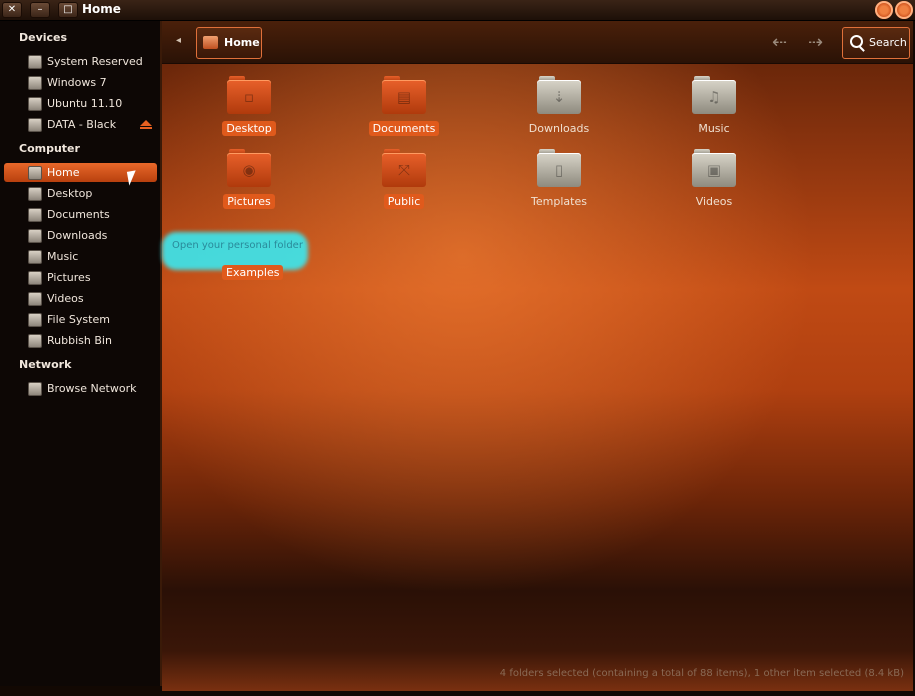 The image size is (915, 696). I want to click on sidebar-item-music: Music, so click(80, 256).